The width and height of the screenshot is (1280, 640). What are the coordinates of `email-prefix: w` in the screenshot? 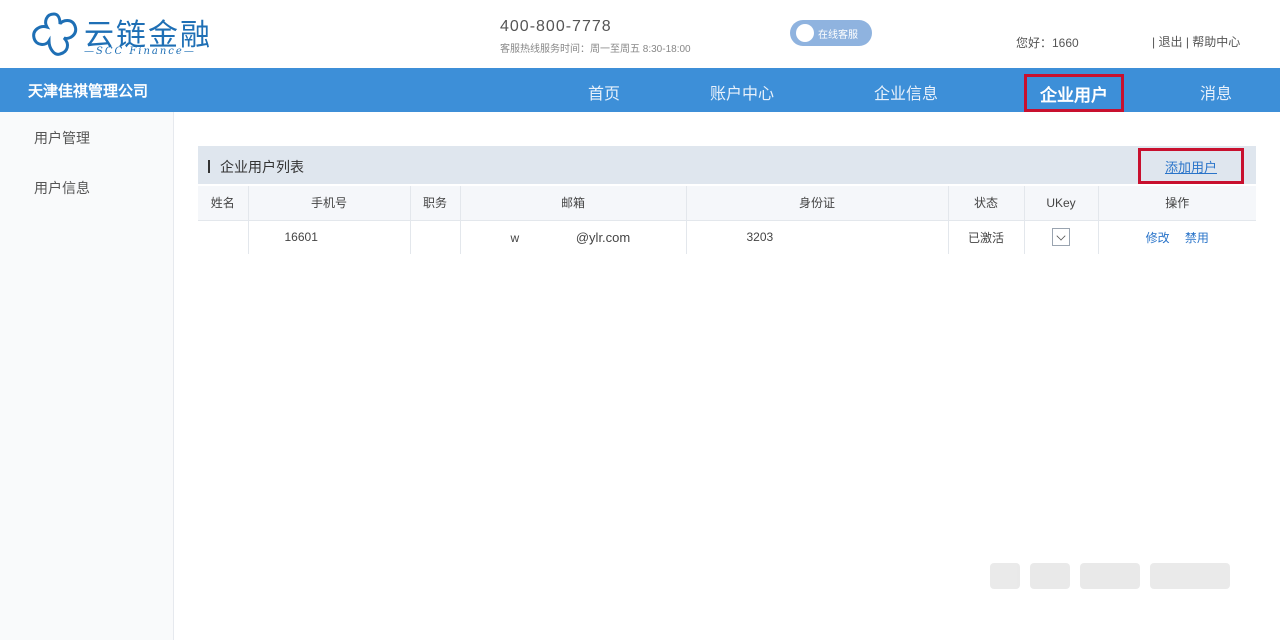 It's located at (515, 237).